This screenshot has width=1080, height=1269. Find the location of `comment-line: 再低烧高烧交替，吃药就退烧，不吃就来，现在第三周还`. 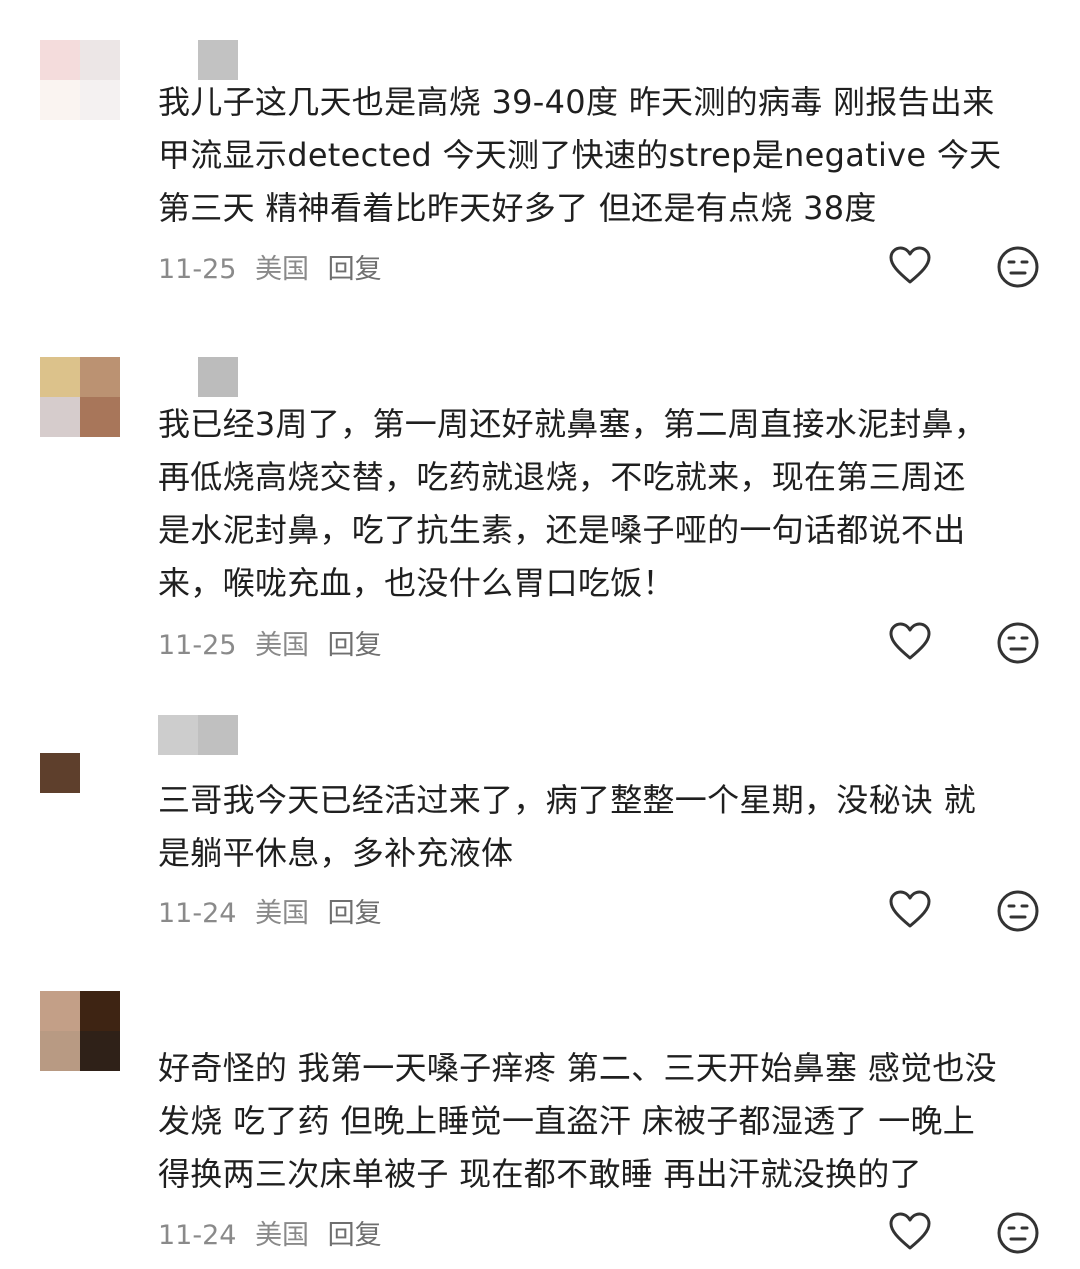

comment-line: 再低烧高烧交替，吃药就退烧，不吃就来，现在第三周还 is located at coordinates (562, 477).